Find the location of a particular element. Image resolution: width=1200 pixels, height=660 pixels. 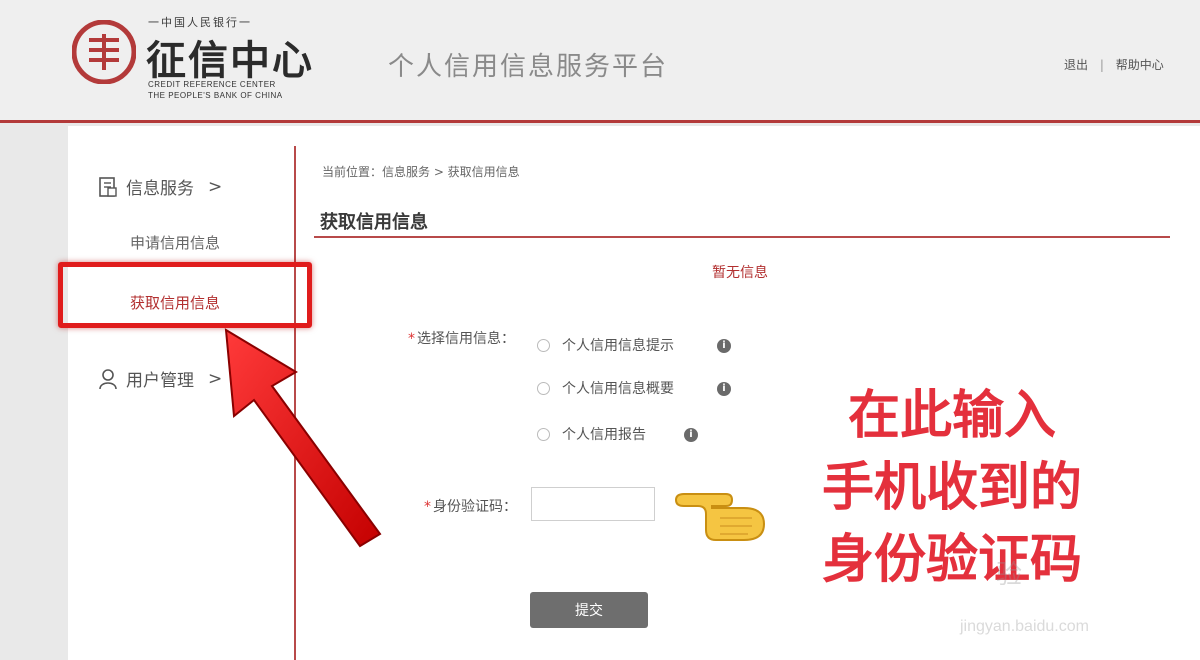

submit-button: 提交 is located at coordinates (589, 610).